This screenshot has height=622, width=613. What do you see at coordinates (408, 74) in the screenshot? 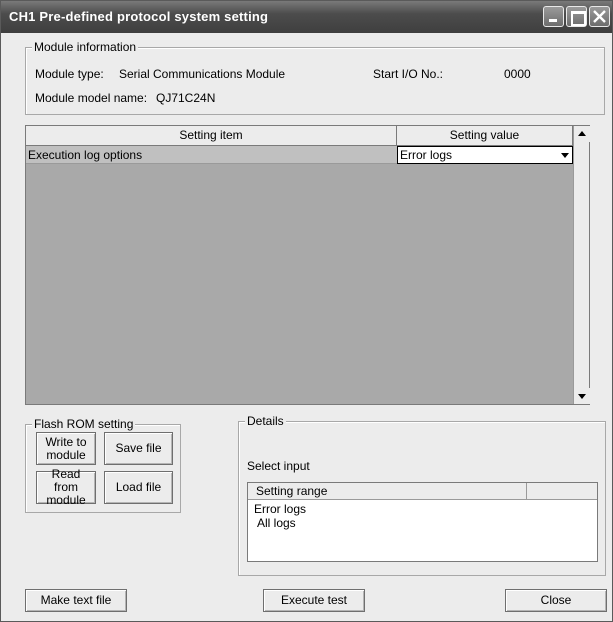
I see `start-io-label: Start I/O No.:` at bounding box center [408, 74].